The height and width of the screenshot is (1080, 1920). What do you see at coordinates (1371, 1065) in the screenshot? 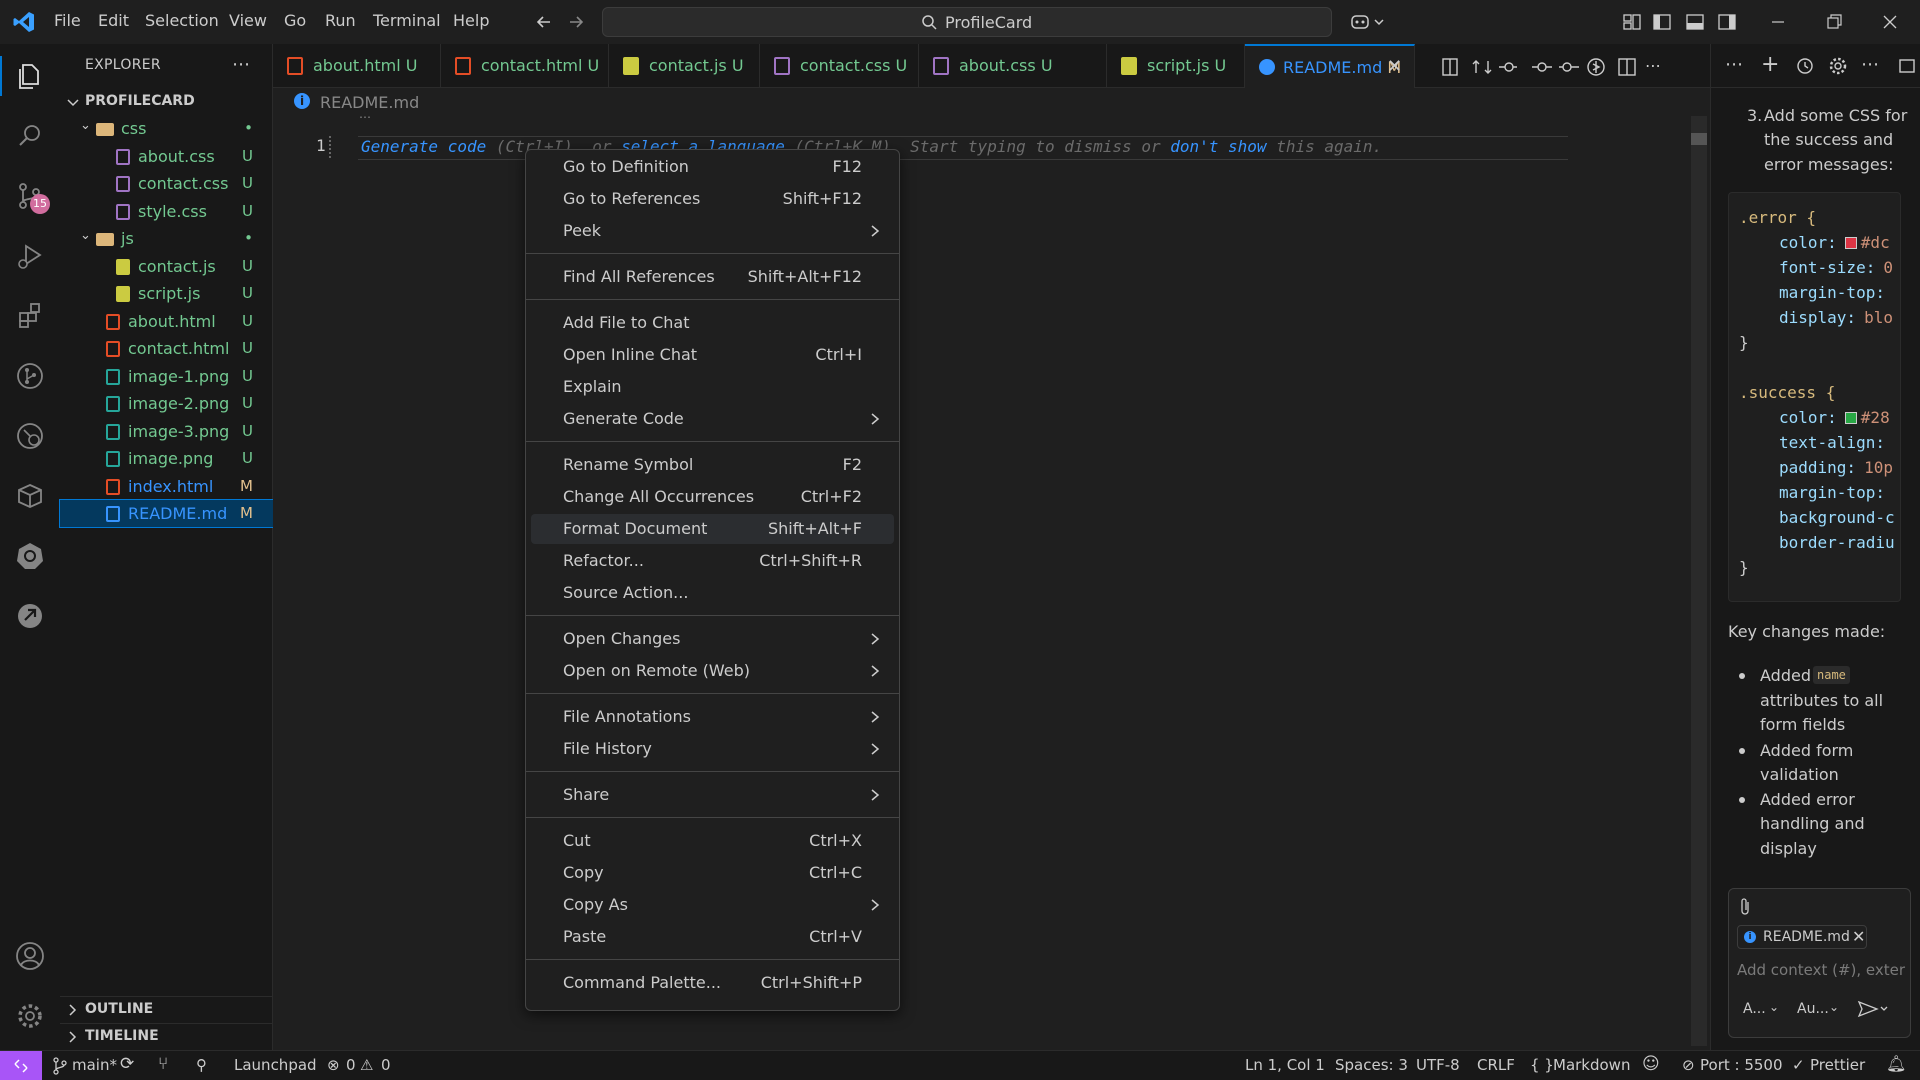
I see `indentation: Spaces: 3` at bounding box center [1371, 1065].